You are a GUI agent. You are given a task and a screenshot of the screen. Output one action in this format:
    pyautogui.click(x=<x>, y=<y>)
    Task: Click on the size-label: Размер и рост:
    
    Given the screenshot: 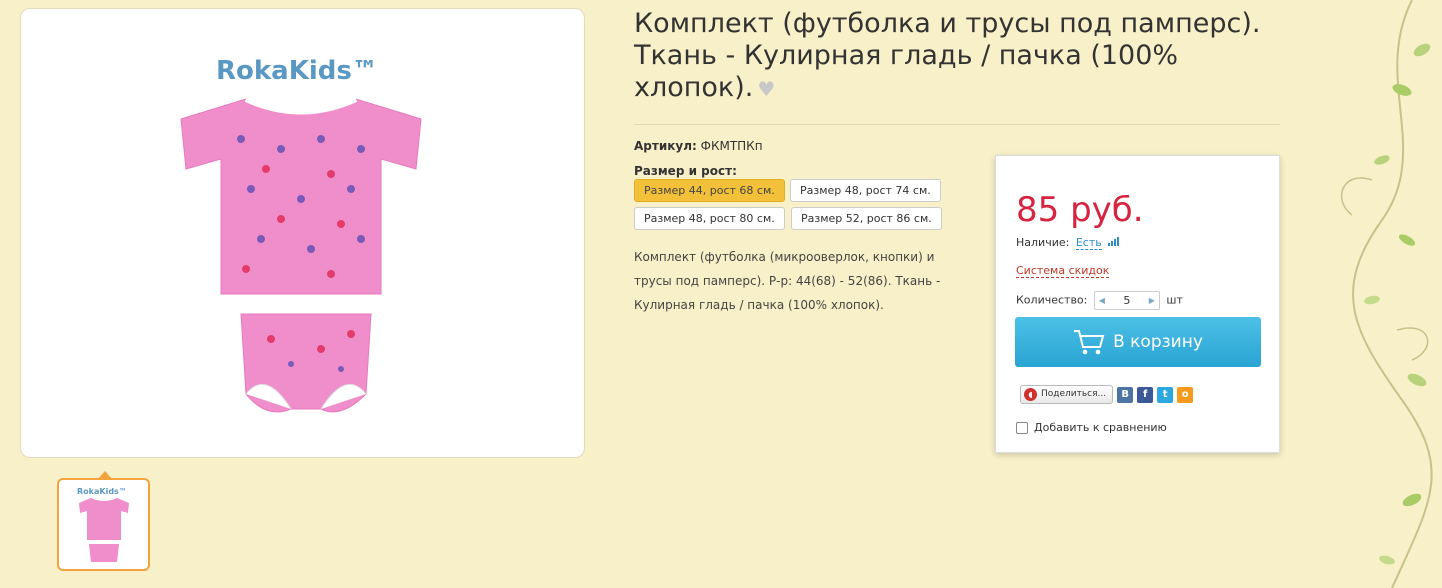 What is the action you would take?
    pyautogui.click(x=685, y=171)
    